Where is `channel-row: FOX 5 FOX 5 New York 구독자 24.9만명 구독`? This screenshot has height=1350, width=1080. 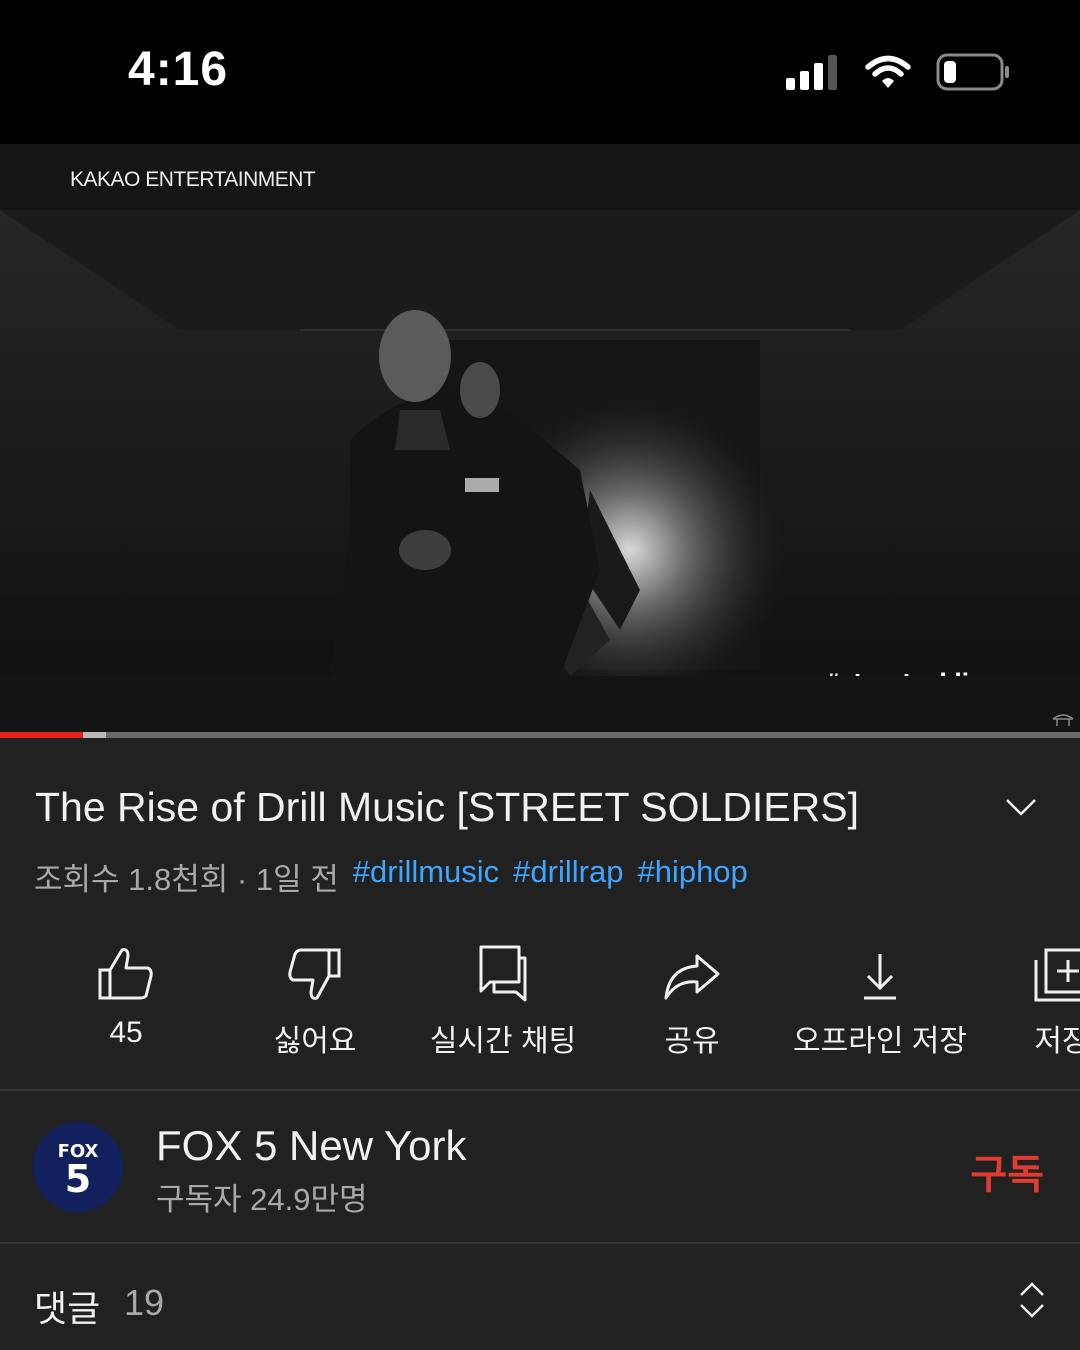
channel-row: FOX 5 FOX 5 New York 구독자 24.9만명 구독 is located at coordinates (540, 1167).